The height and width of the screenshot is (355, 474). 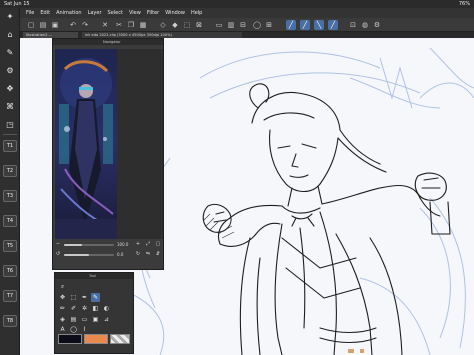 I want to click on sidebar-item-1: ✦, so click(x=10, y=16).